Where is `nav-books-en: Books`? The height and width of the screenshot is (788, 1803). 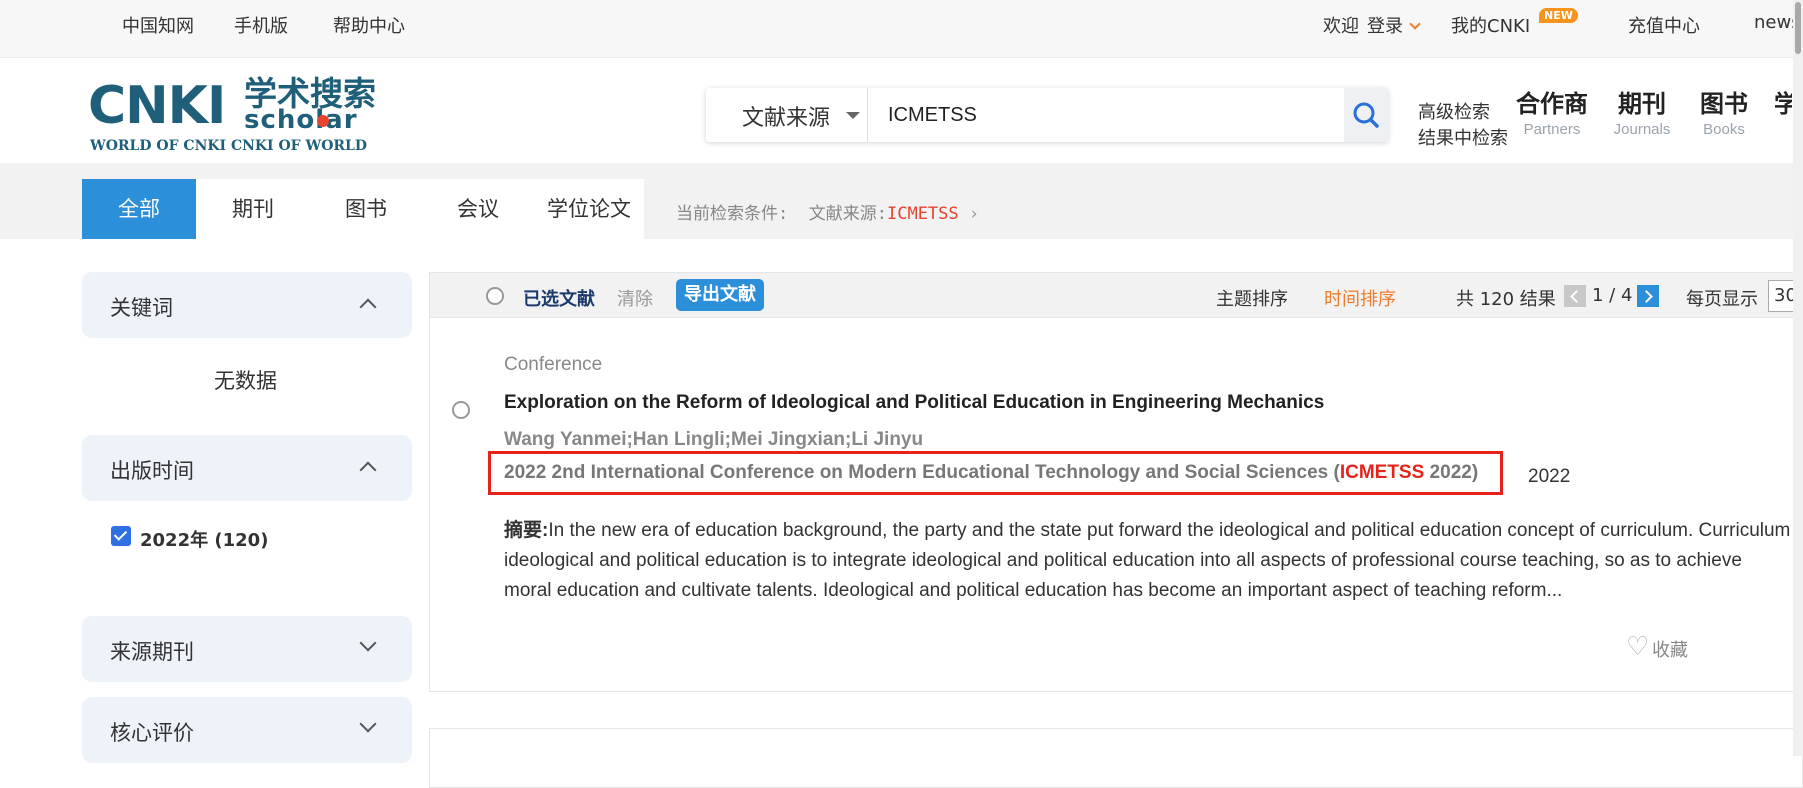 nav-books-en: Books is located at coordinates (1724, 129).